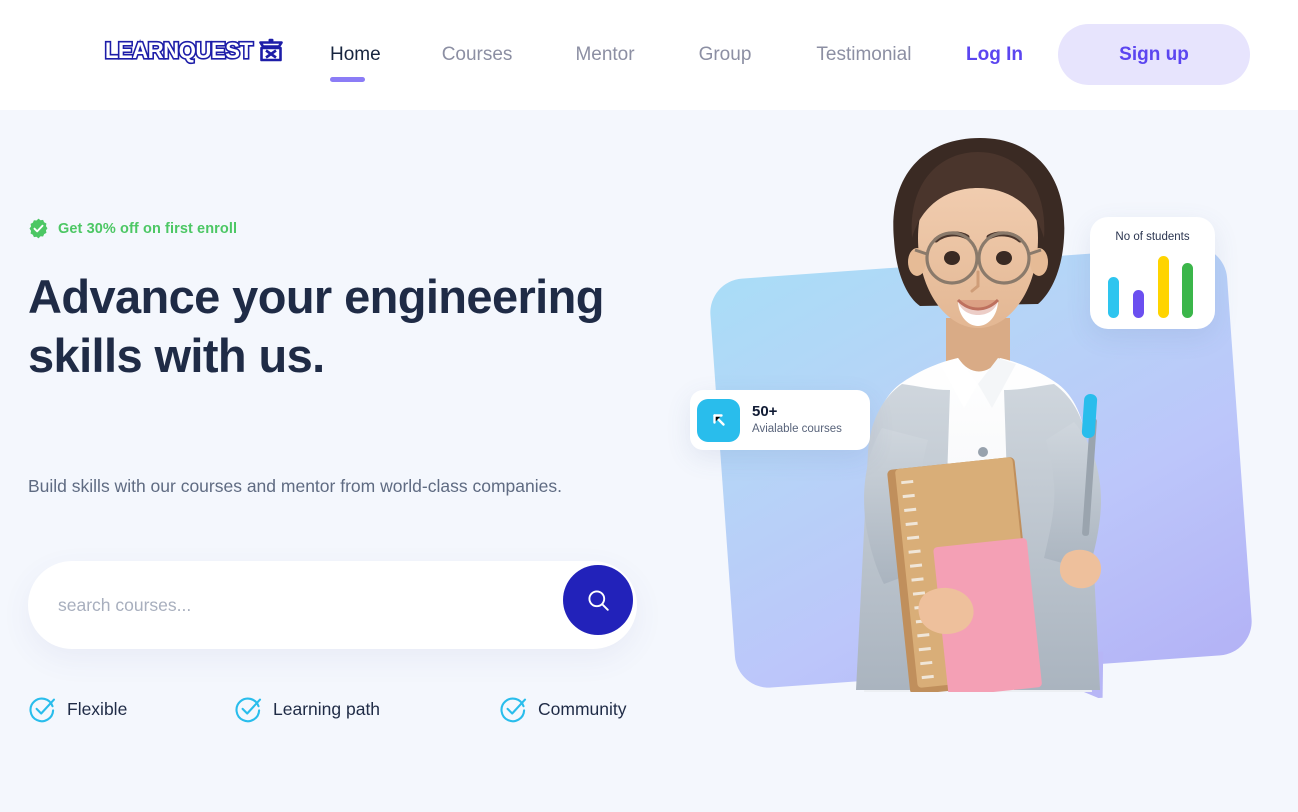 This screenshot has width=1298, height=812. I want to click on promo-banner: Get 30% off on first enroll, so click(132, 228).